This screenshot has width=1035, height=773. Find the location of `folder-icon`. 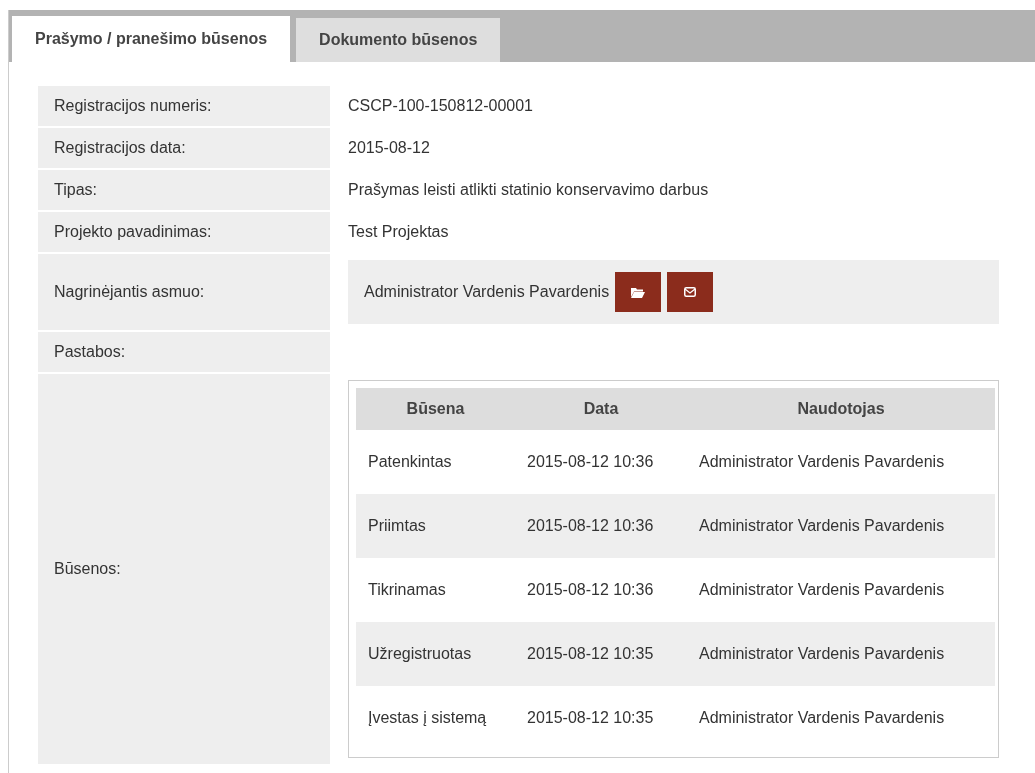

folder-icon is located at coordinates (638, 292).